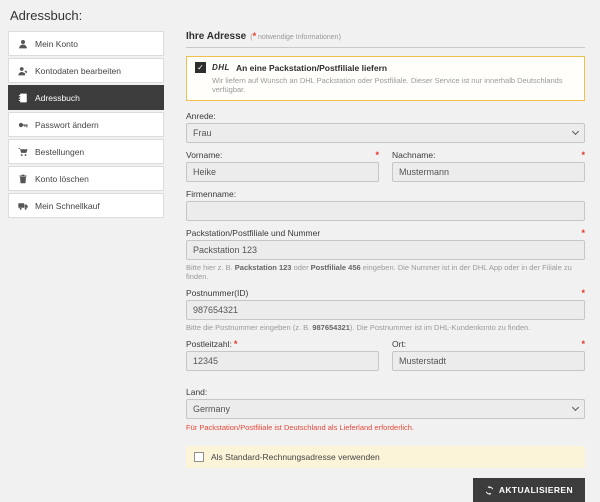  I want to click on sidebar-item-mein-konto: Mein Konto, so click(86, 43).